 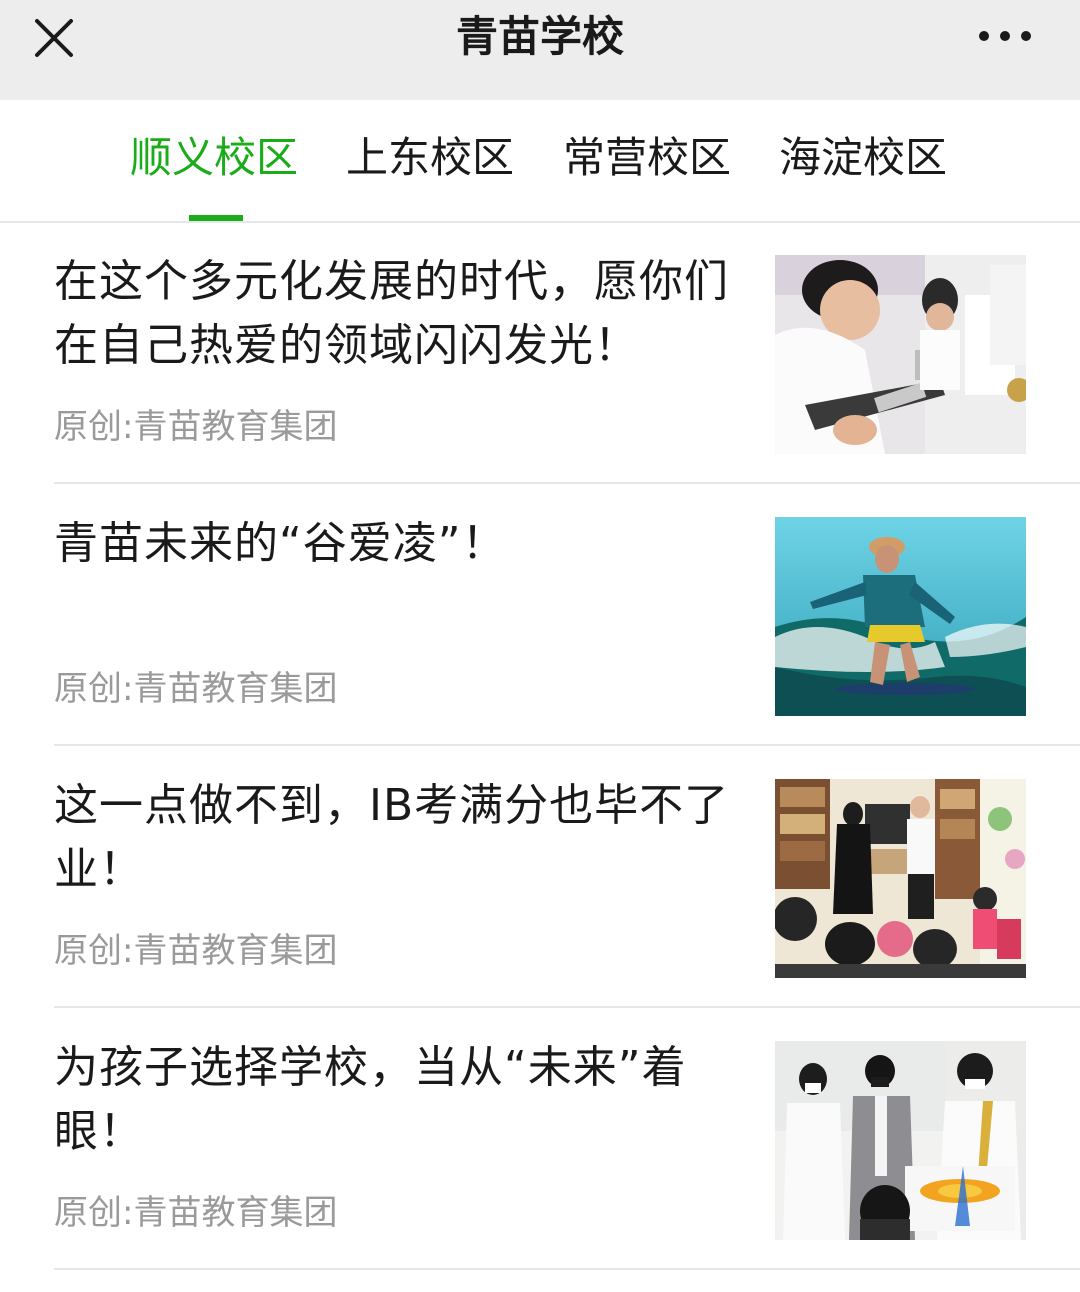 I want to click on tab-haidian: 海淀校区, so click(x=863, y=158).